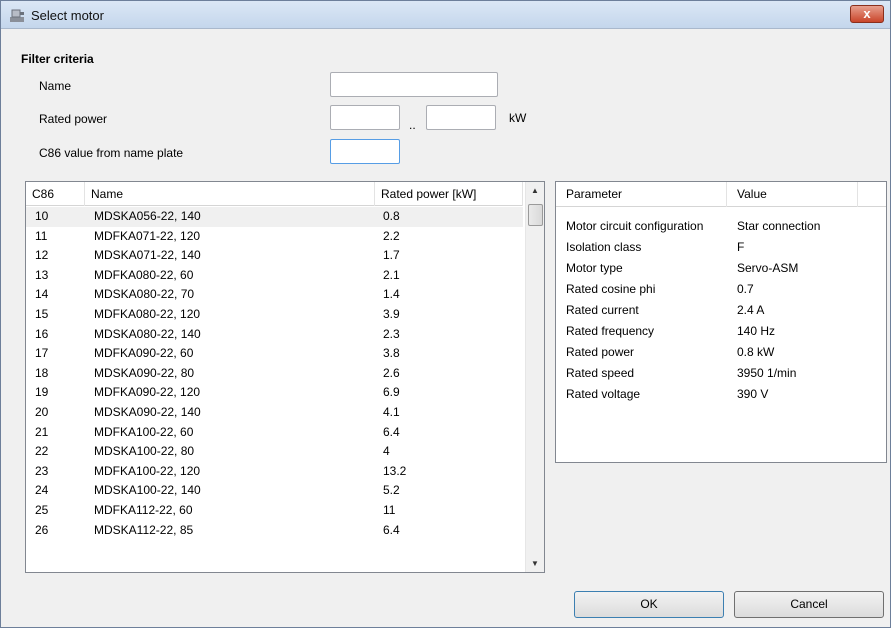 The height and width of the screenshot is (628, 891). What do you see at coordinates (144, 274) in the screenshot?
I see `cell-name: MDFKA080-22, 60` at bounding box center [144, 274].